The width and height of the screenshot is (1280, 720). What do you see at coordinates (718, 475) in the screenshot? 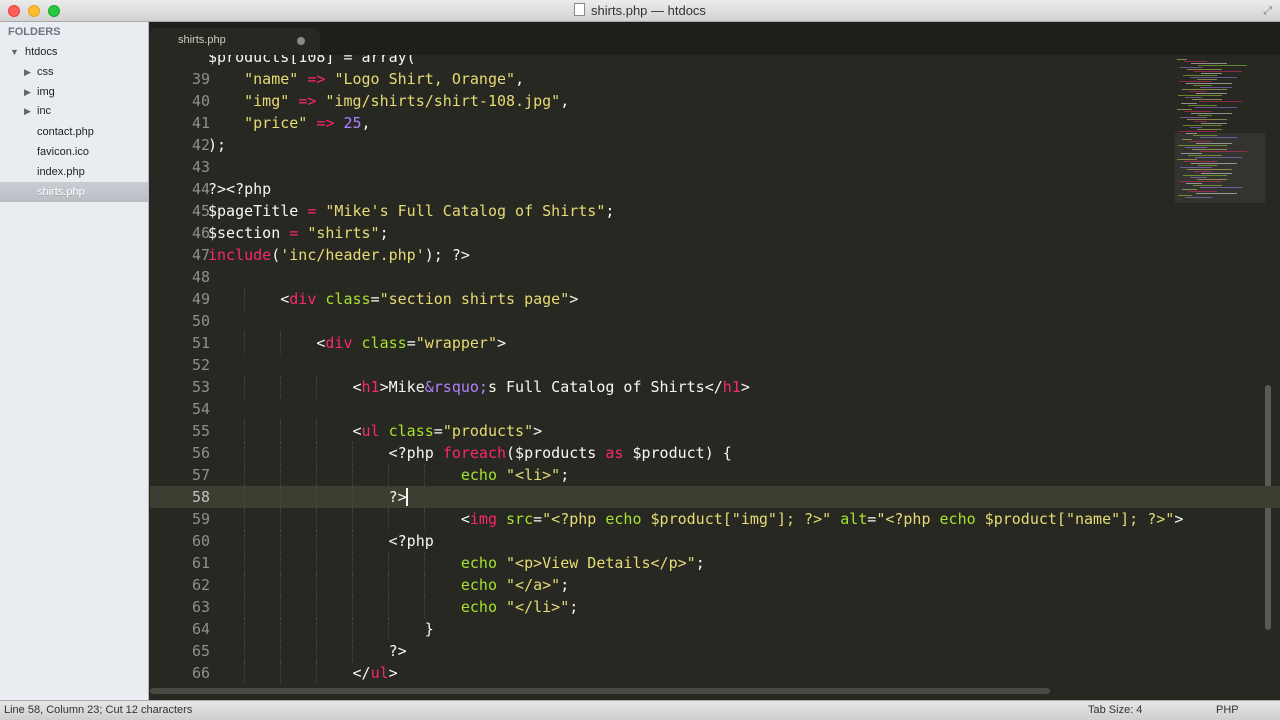
I see `code-line: echo "<li>";` at bounding box center [718, 475].